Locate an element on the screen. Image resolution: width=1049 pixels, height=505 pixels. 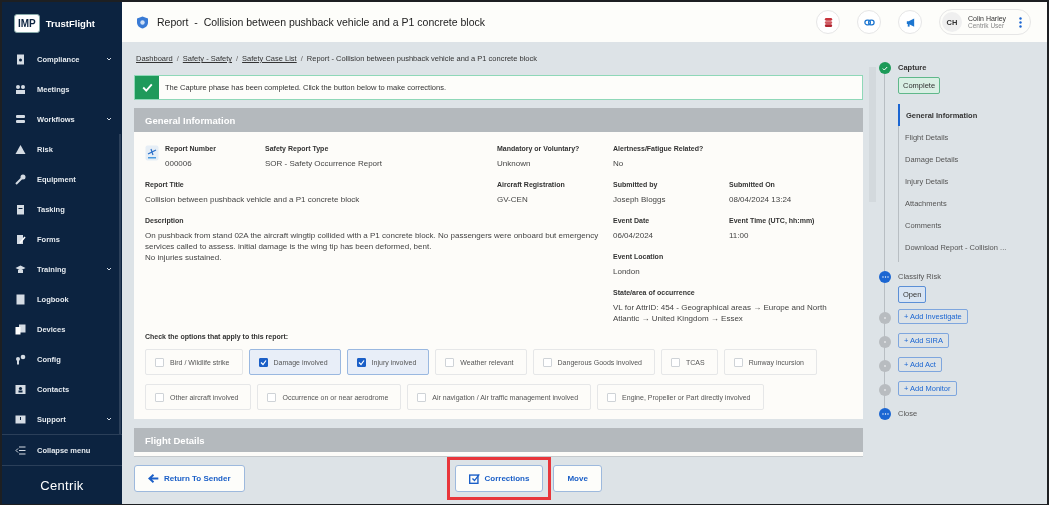
stack-button is located at coordinates (828, 22).